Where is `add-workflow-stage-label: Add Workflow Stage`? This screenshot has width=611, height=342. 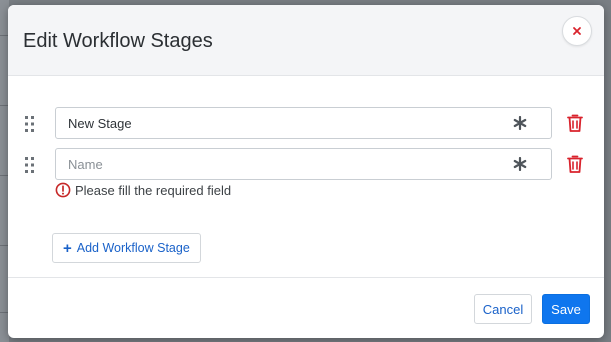
add-workflow-stage-label: Add Workflow Stage is located at coordinates (133, 248).